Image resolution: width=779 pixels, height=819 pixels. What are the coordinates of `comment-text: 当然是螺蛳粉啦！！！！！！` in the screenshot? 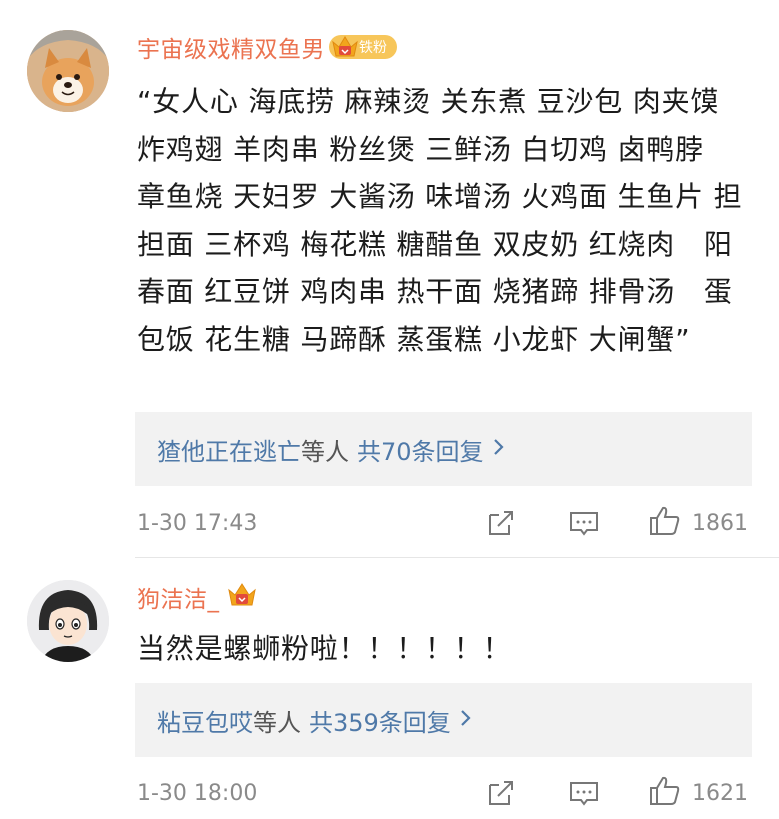 It's located at (324, 648).